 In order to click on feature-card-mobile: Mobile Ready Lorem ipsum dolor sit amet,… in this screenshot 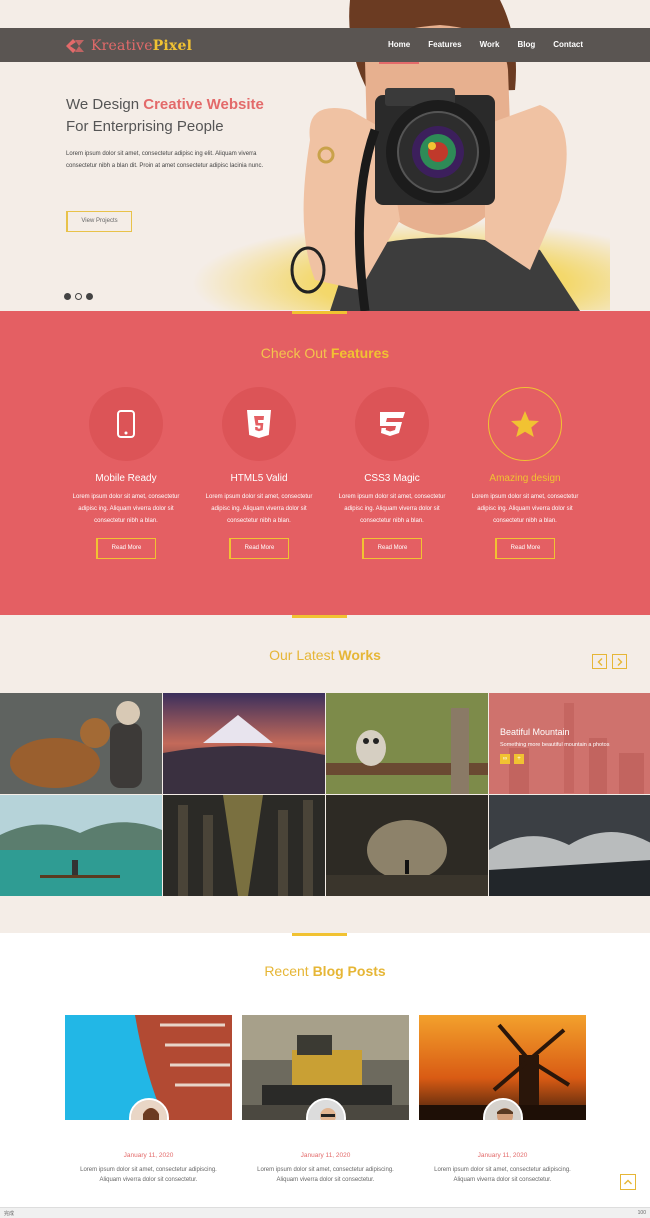, I will do `click(126, 473)`.